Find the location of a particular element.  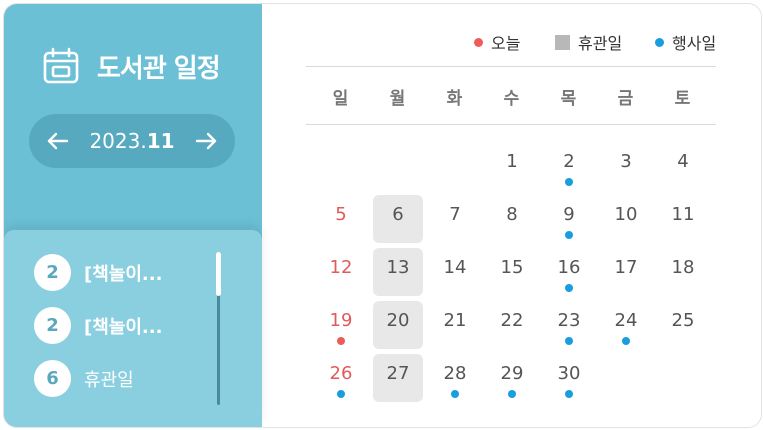

day-number: 10 is located at coordinates (626, 214).